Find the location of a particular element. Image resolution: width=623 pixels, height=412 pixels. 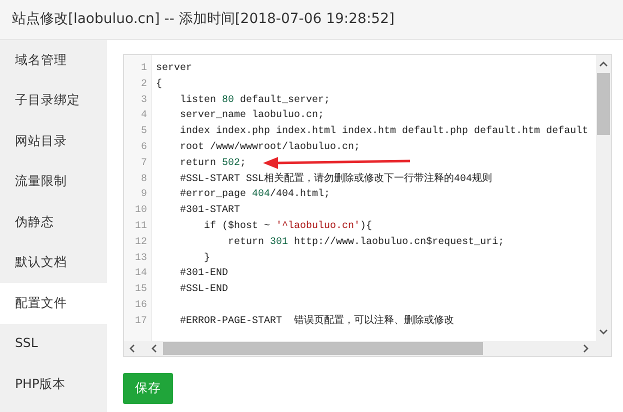

sidebar-item: 域名管理 is located at coordinates (53, 60).